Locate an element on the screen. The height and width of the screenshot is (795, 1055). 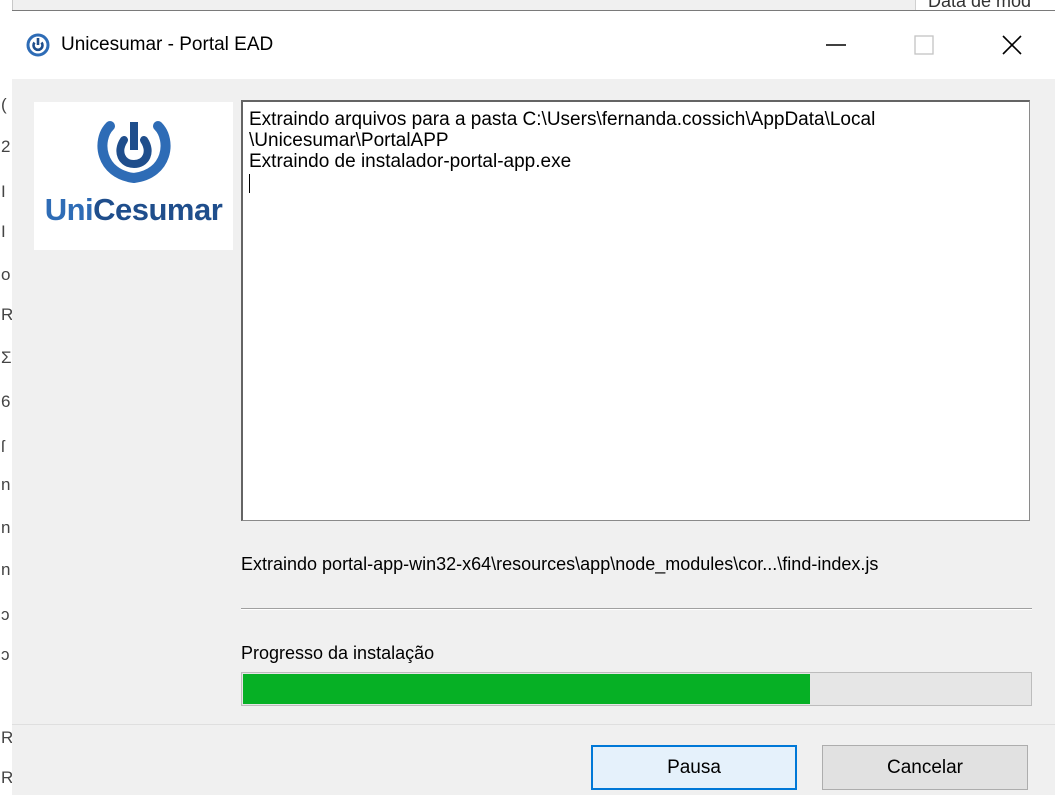
background-text-fragment: 2 is located at coordinates (6, 146).